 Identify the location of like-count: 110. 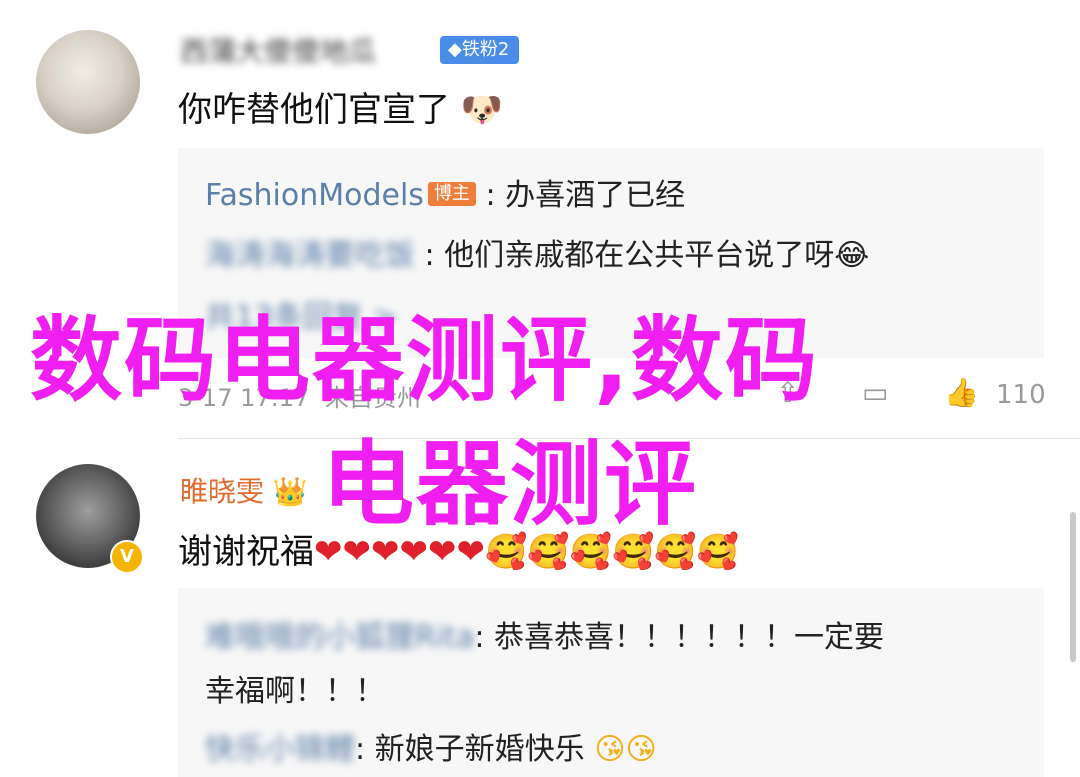
(1021, 395).